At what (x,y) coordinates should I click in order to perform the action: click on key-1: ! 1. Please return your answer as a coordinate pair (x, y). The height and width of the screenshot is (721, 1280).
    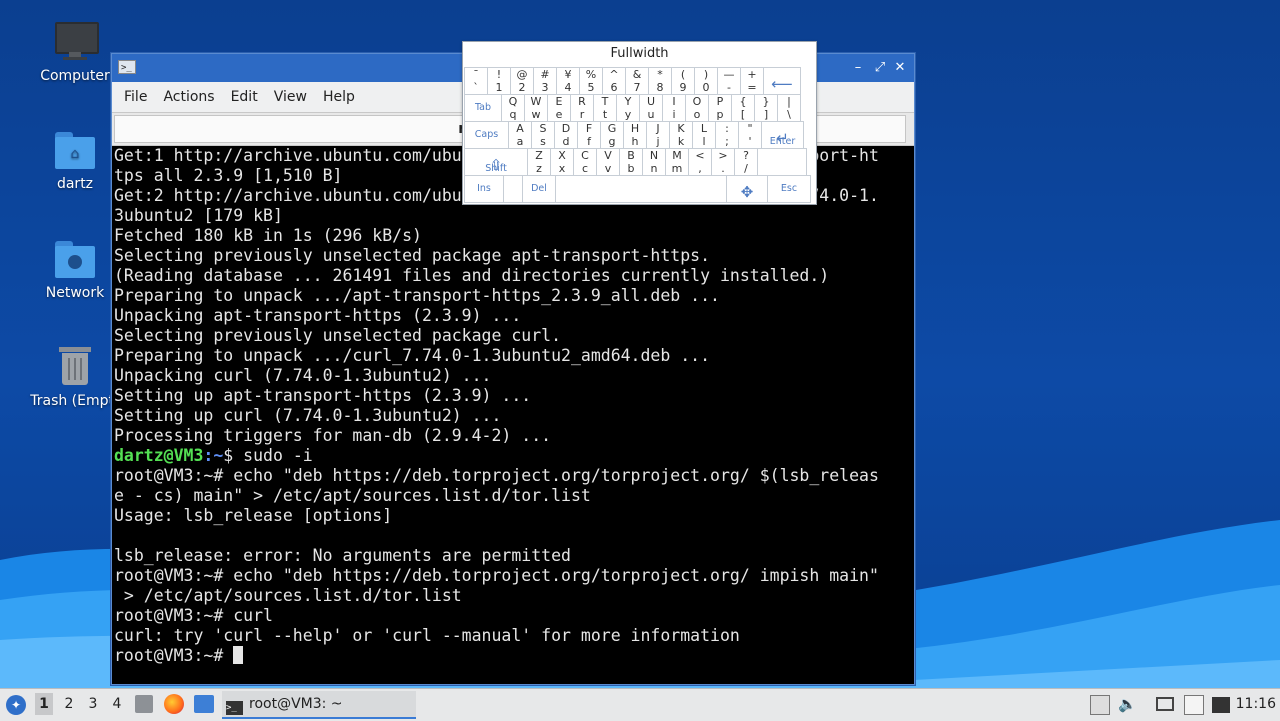
    Looking at the image, I should click on (499, 81).